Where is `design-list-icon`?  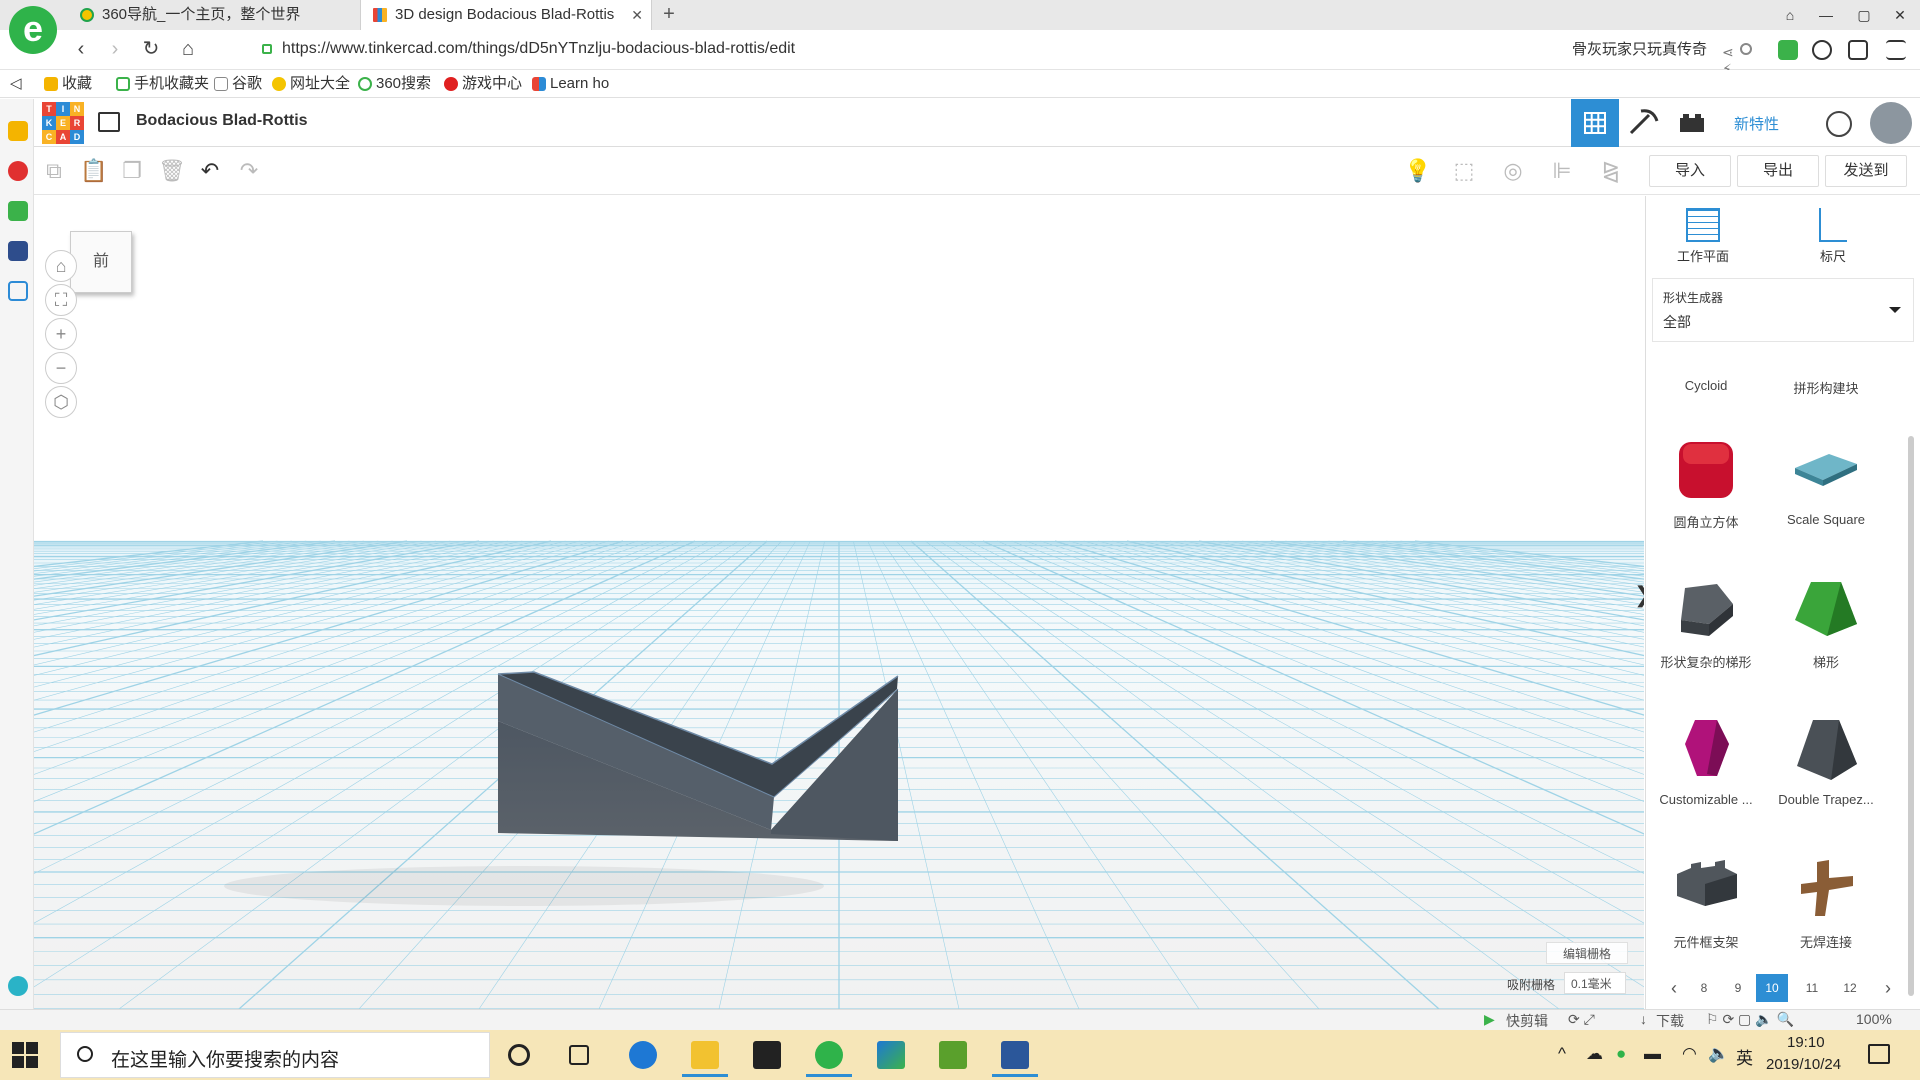 design-list-icon is located at coordinates (109, 122).